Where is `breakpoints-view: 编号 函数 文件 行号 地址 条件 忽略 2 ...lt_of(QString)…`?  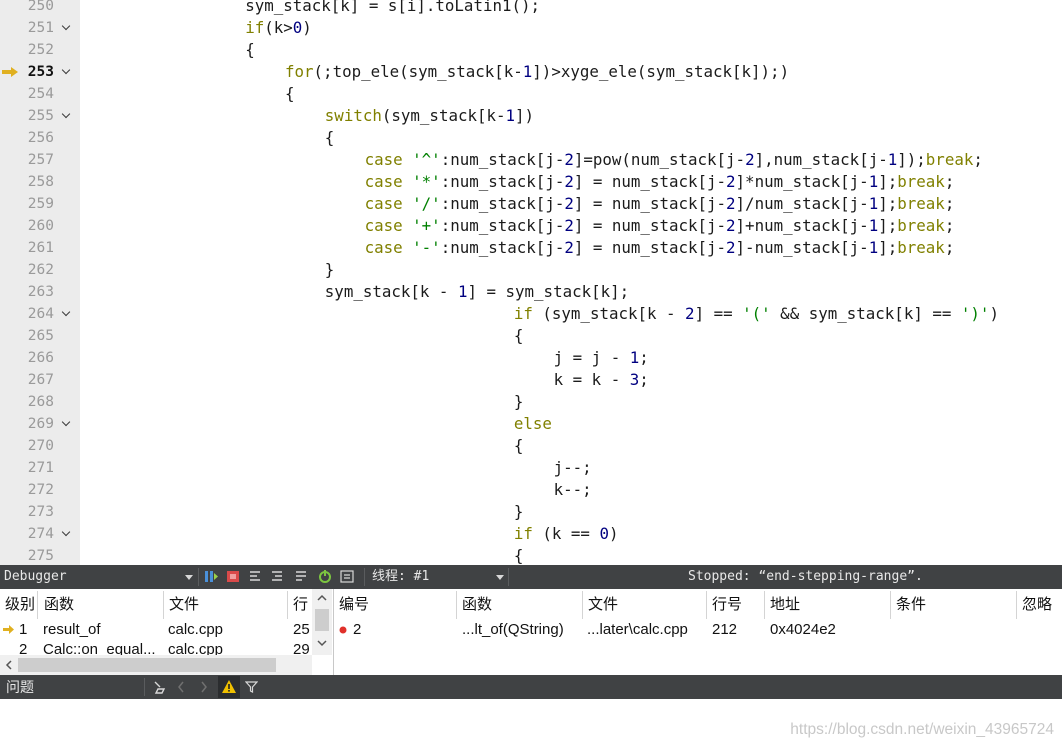 breakpoints-view: 编号 函数 文件 行号 地址 条件 忽略 2 ...lt_of(QString)… is located at coordinates (698, 632).